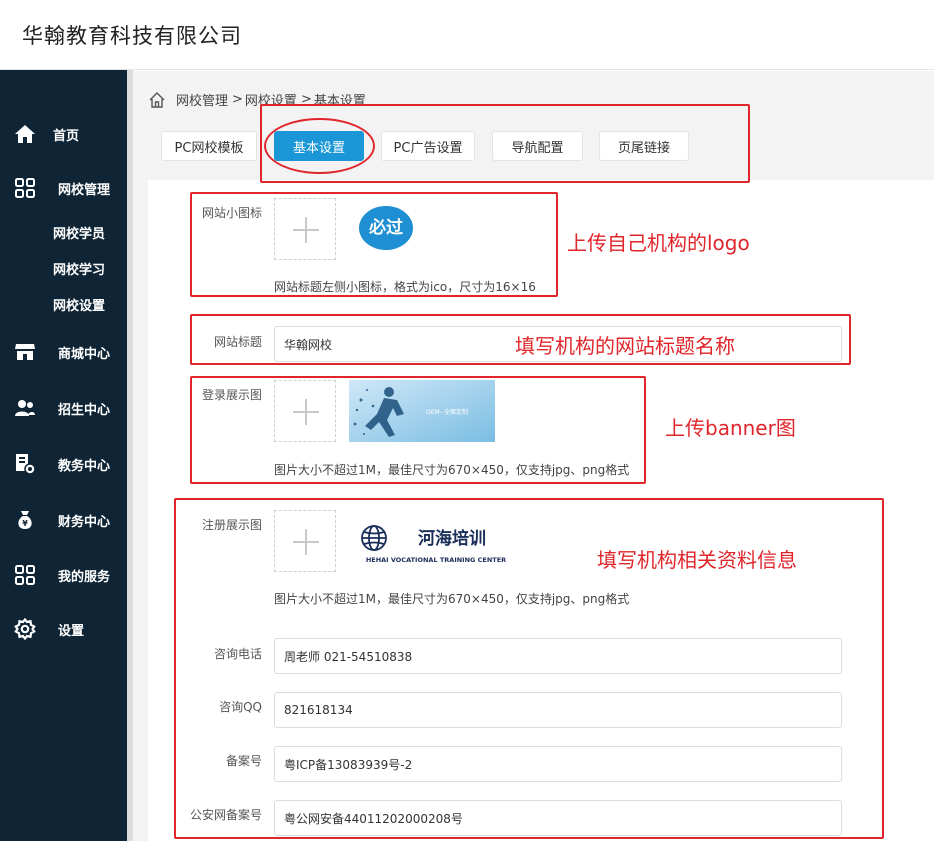 This screenshot has width=934, height=841. Describe the element at coordinates (625, 346) in the screenshot. I see `annotation-title: 填写机构的网站标题名称` at that location.